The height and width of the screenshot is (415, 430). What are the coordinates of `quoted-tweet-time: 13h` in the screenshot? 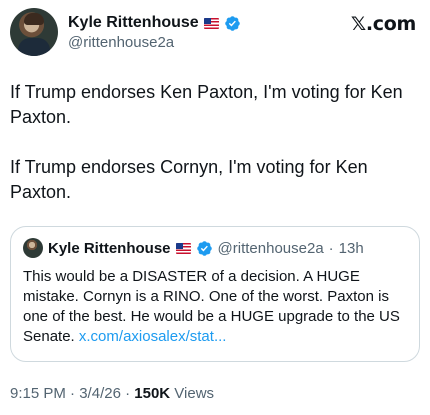 It's located at (351, 248).